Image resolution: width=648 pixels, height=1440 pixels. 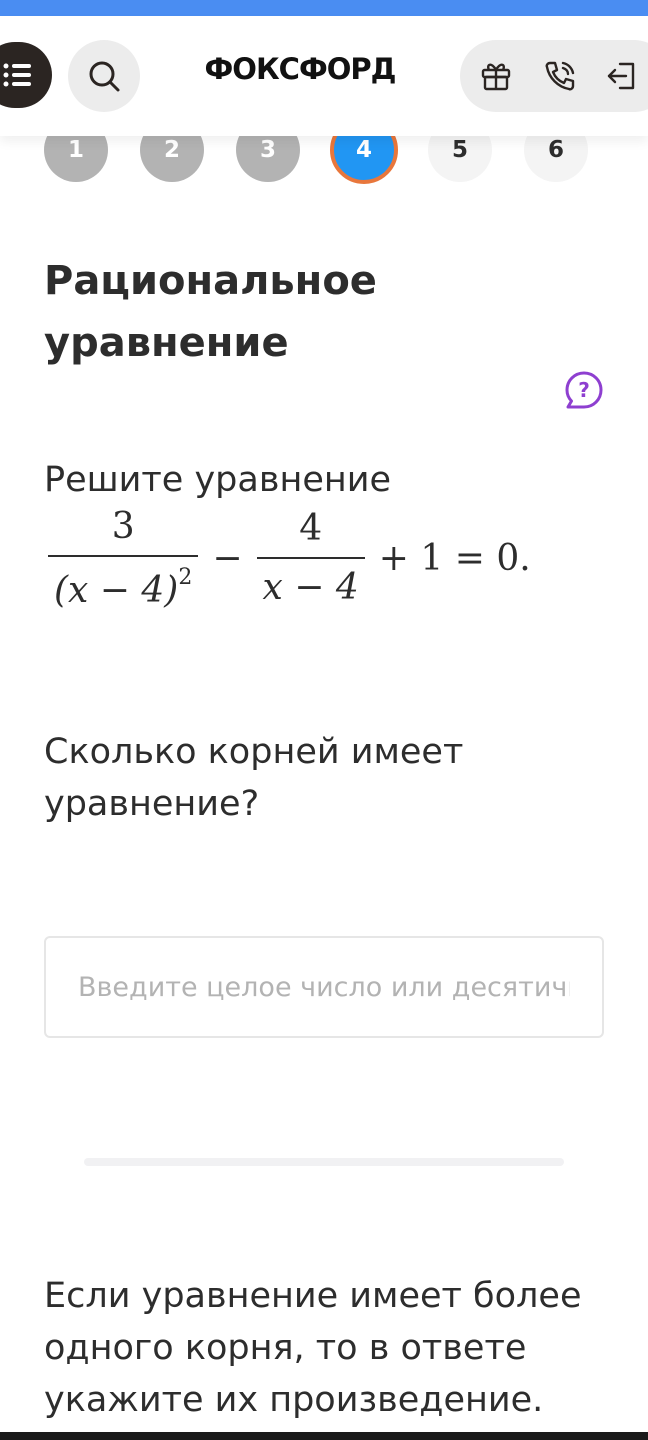 I want to click on search-icon, so click(x=104, y=76).